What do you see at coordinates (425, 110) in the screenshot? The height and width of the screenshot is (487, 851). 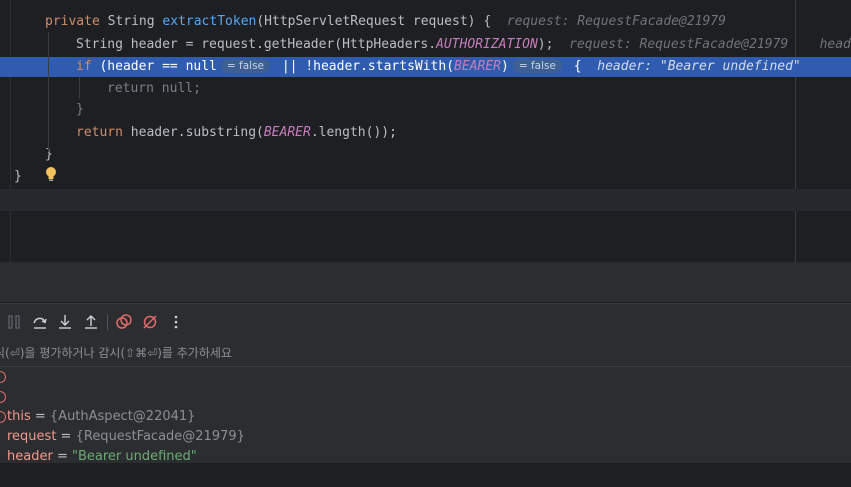 I see `code-line-5: }` at bounding box center [425, 110].